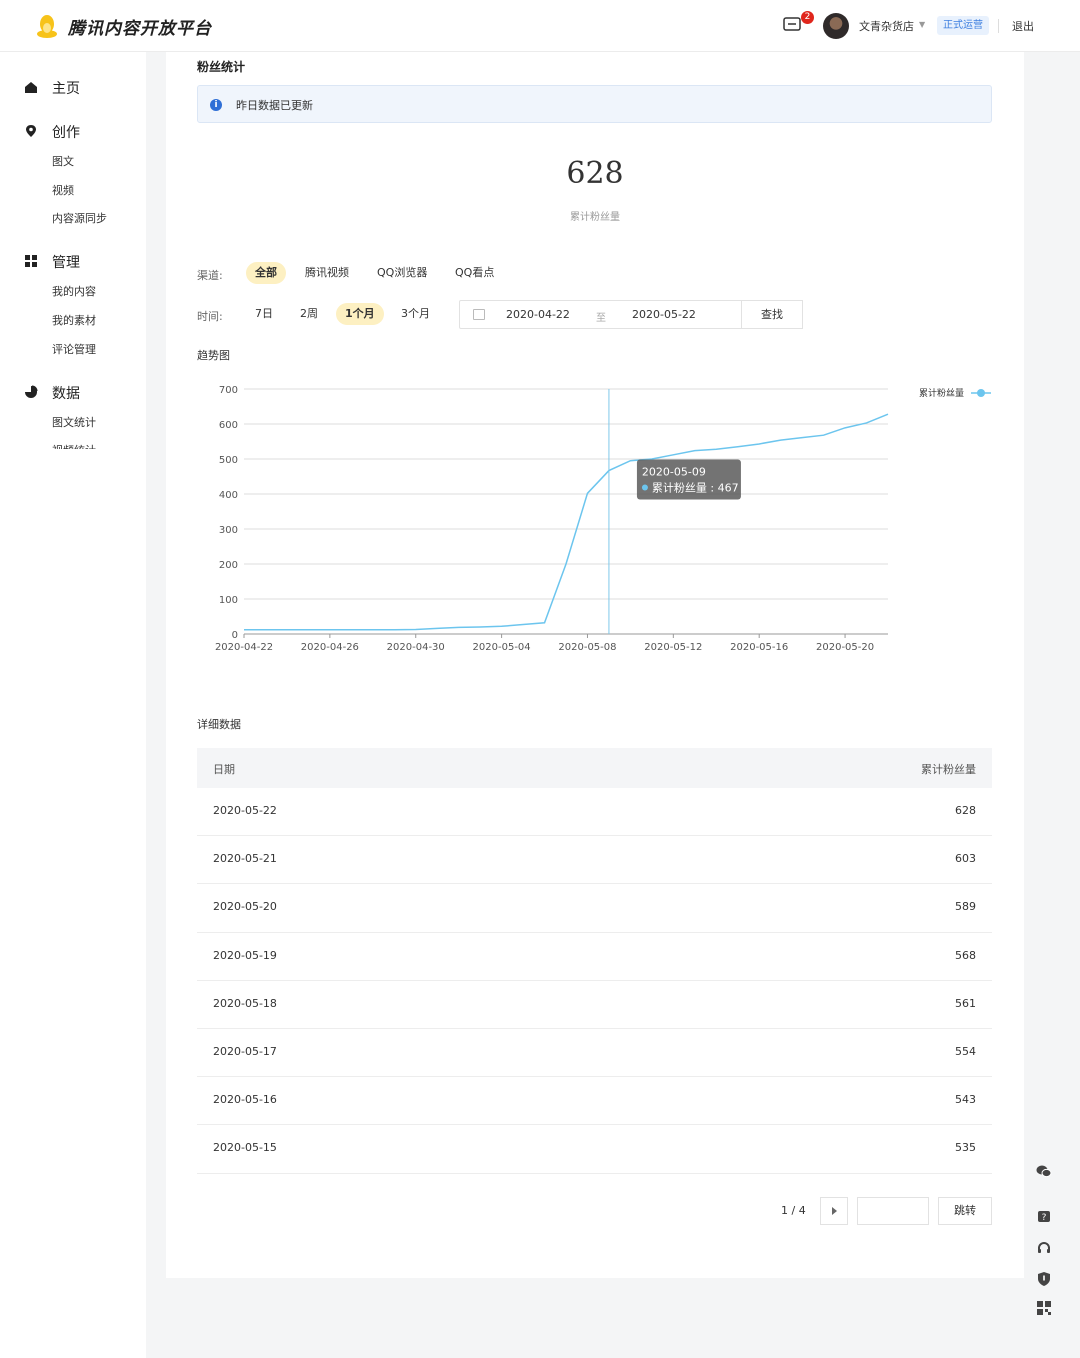 The image size is (1080, 1358). What do you see at coordinates (74, 320) in the screenshot?
I see `sidebar-item-my-material: 我的素材` at bounding box center [74, 320].